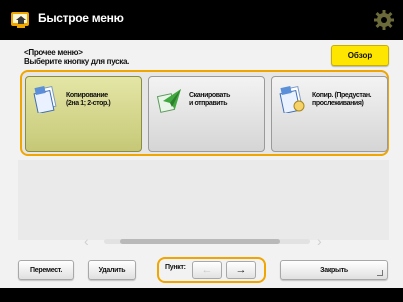 This screenshot has height=302, width=403. Describe the element at coordinates (201, 20) in the screenshot. I see `title-bar: Быстрое меню` at that location.